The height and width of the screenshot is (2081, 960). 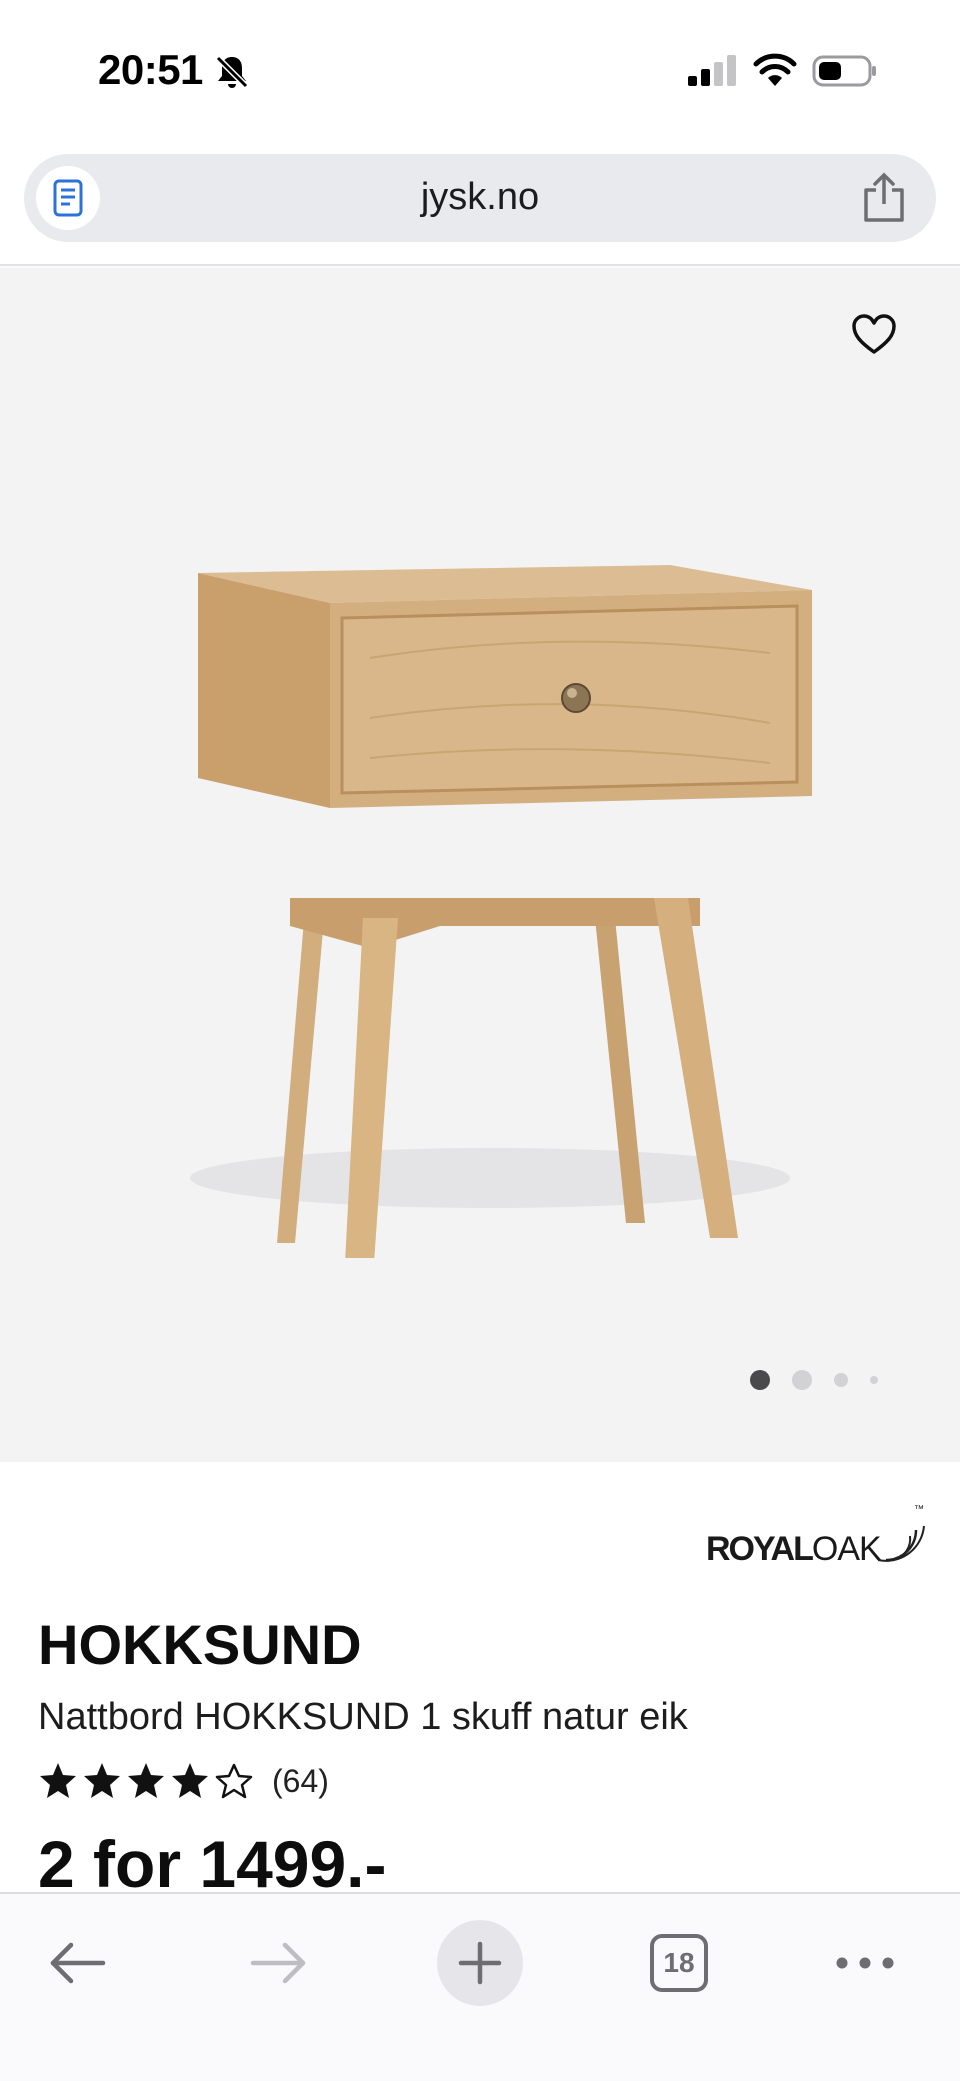 I want to click on more-button, so click(x=865, y=1963).